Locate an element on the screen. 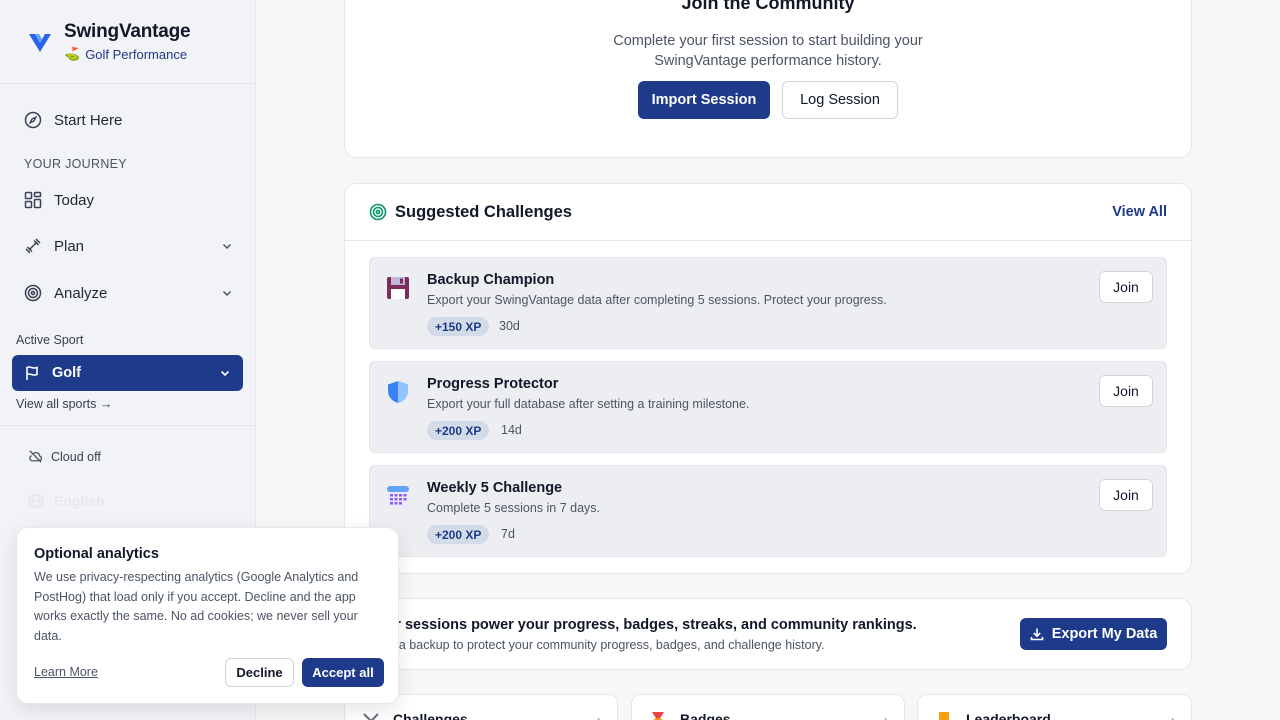 The width and height of the screenshot is (1280, 720). shortcut-label: Leaderboard is located at coordinates (1008, 715).